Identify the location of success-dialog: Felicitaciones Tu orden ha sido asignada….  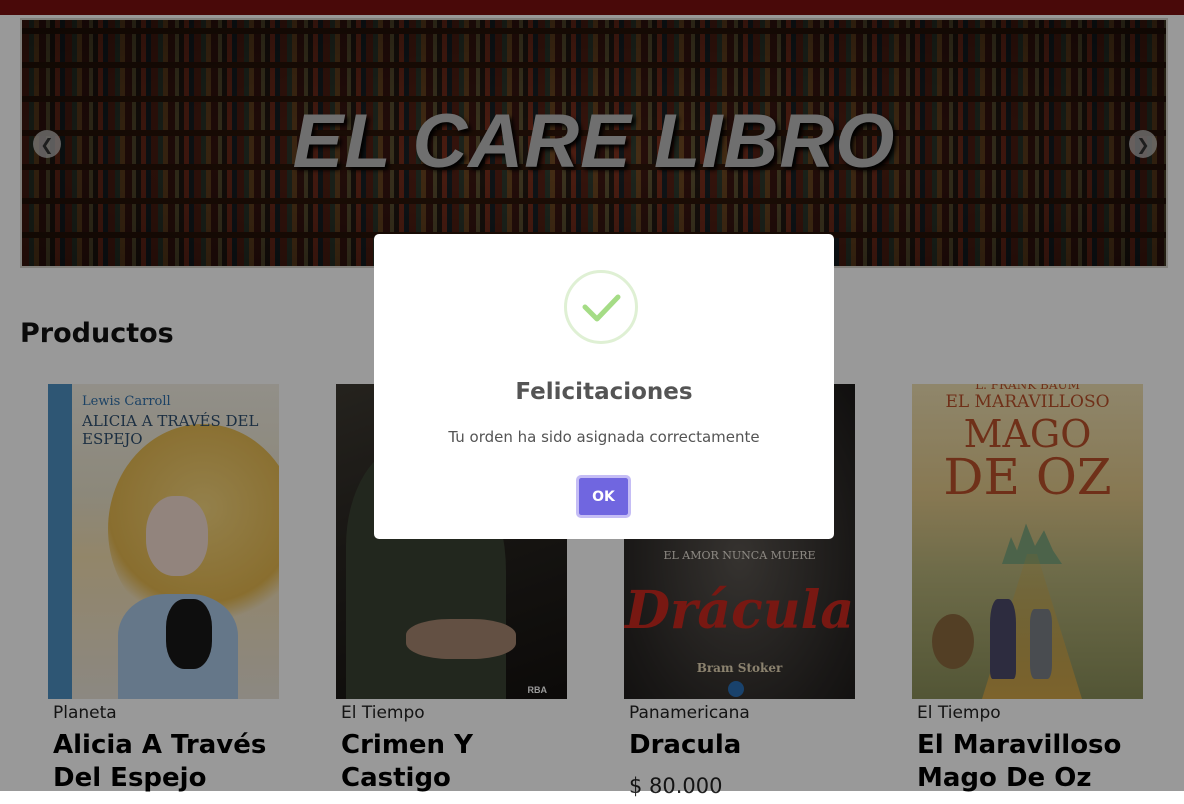
(604, 386).